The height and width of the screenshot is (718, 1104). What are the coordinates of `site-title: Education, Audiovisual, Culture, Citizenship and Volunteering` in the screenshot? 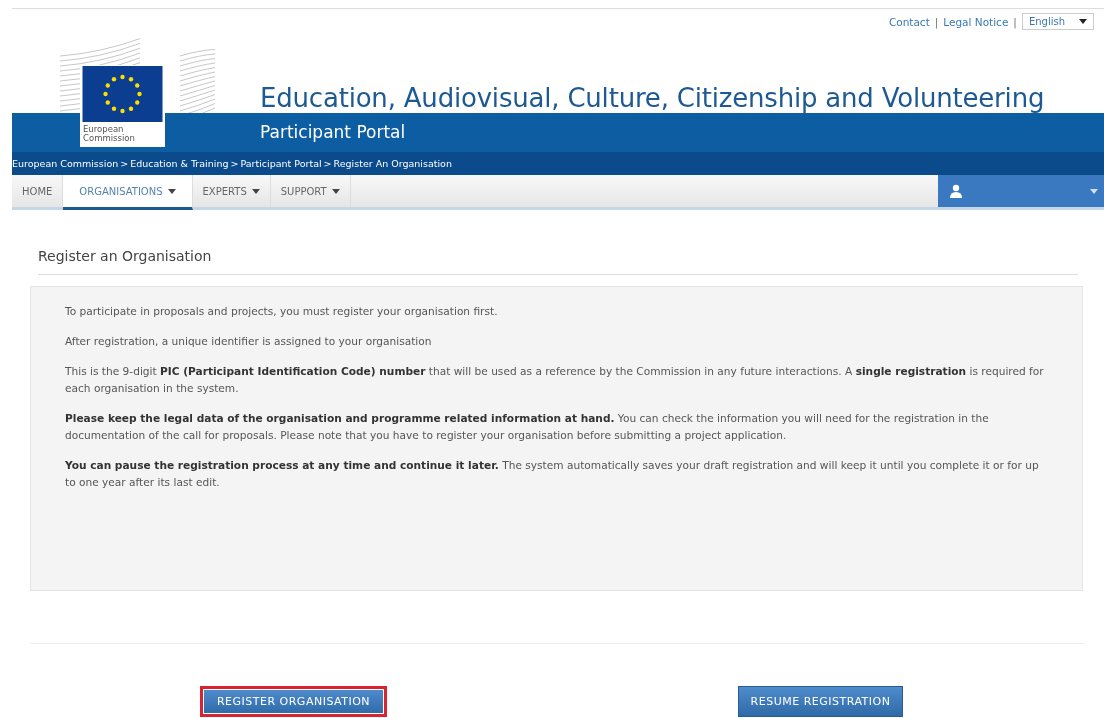 It's located at (652, 98).